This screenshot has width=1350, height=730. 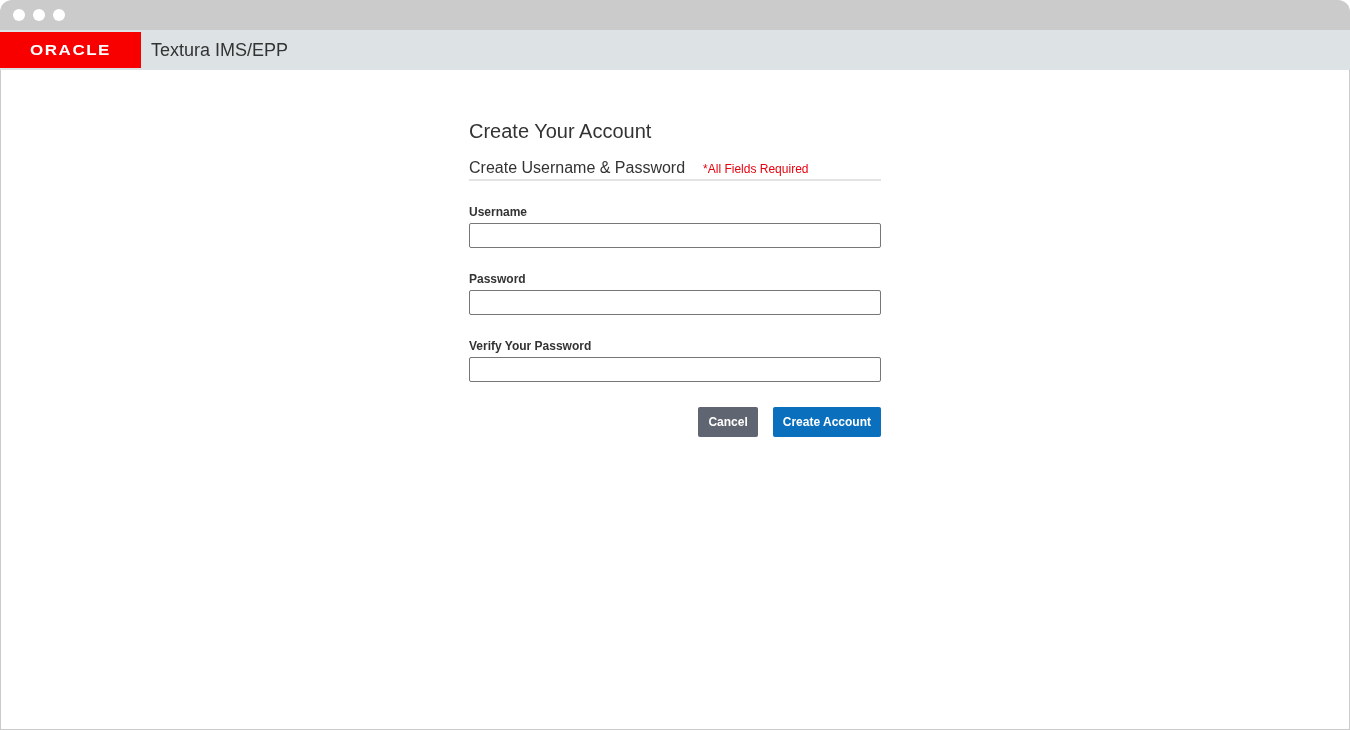 I want to click on submit-button: Create Account, so click(x=826, y=422).